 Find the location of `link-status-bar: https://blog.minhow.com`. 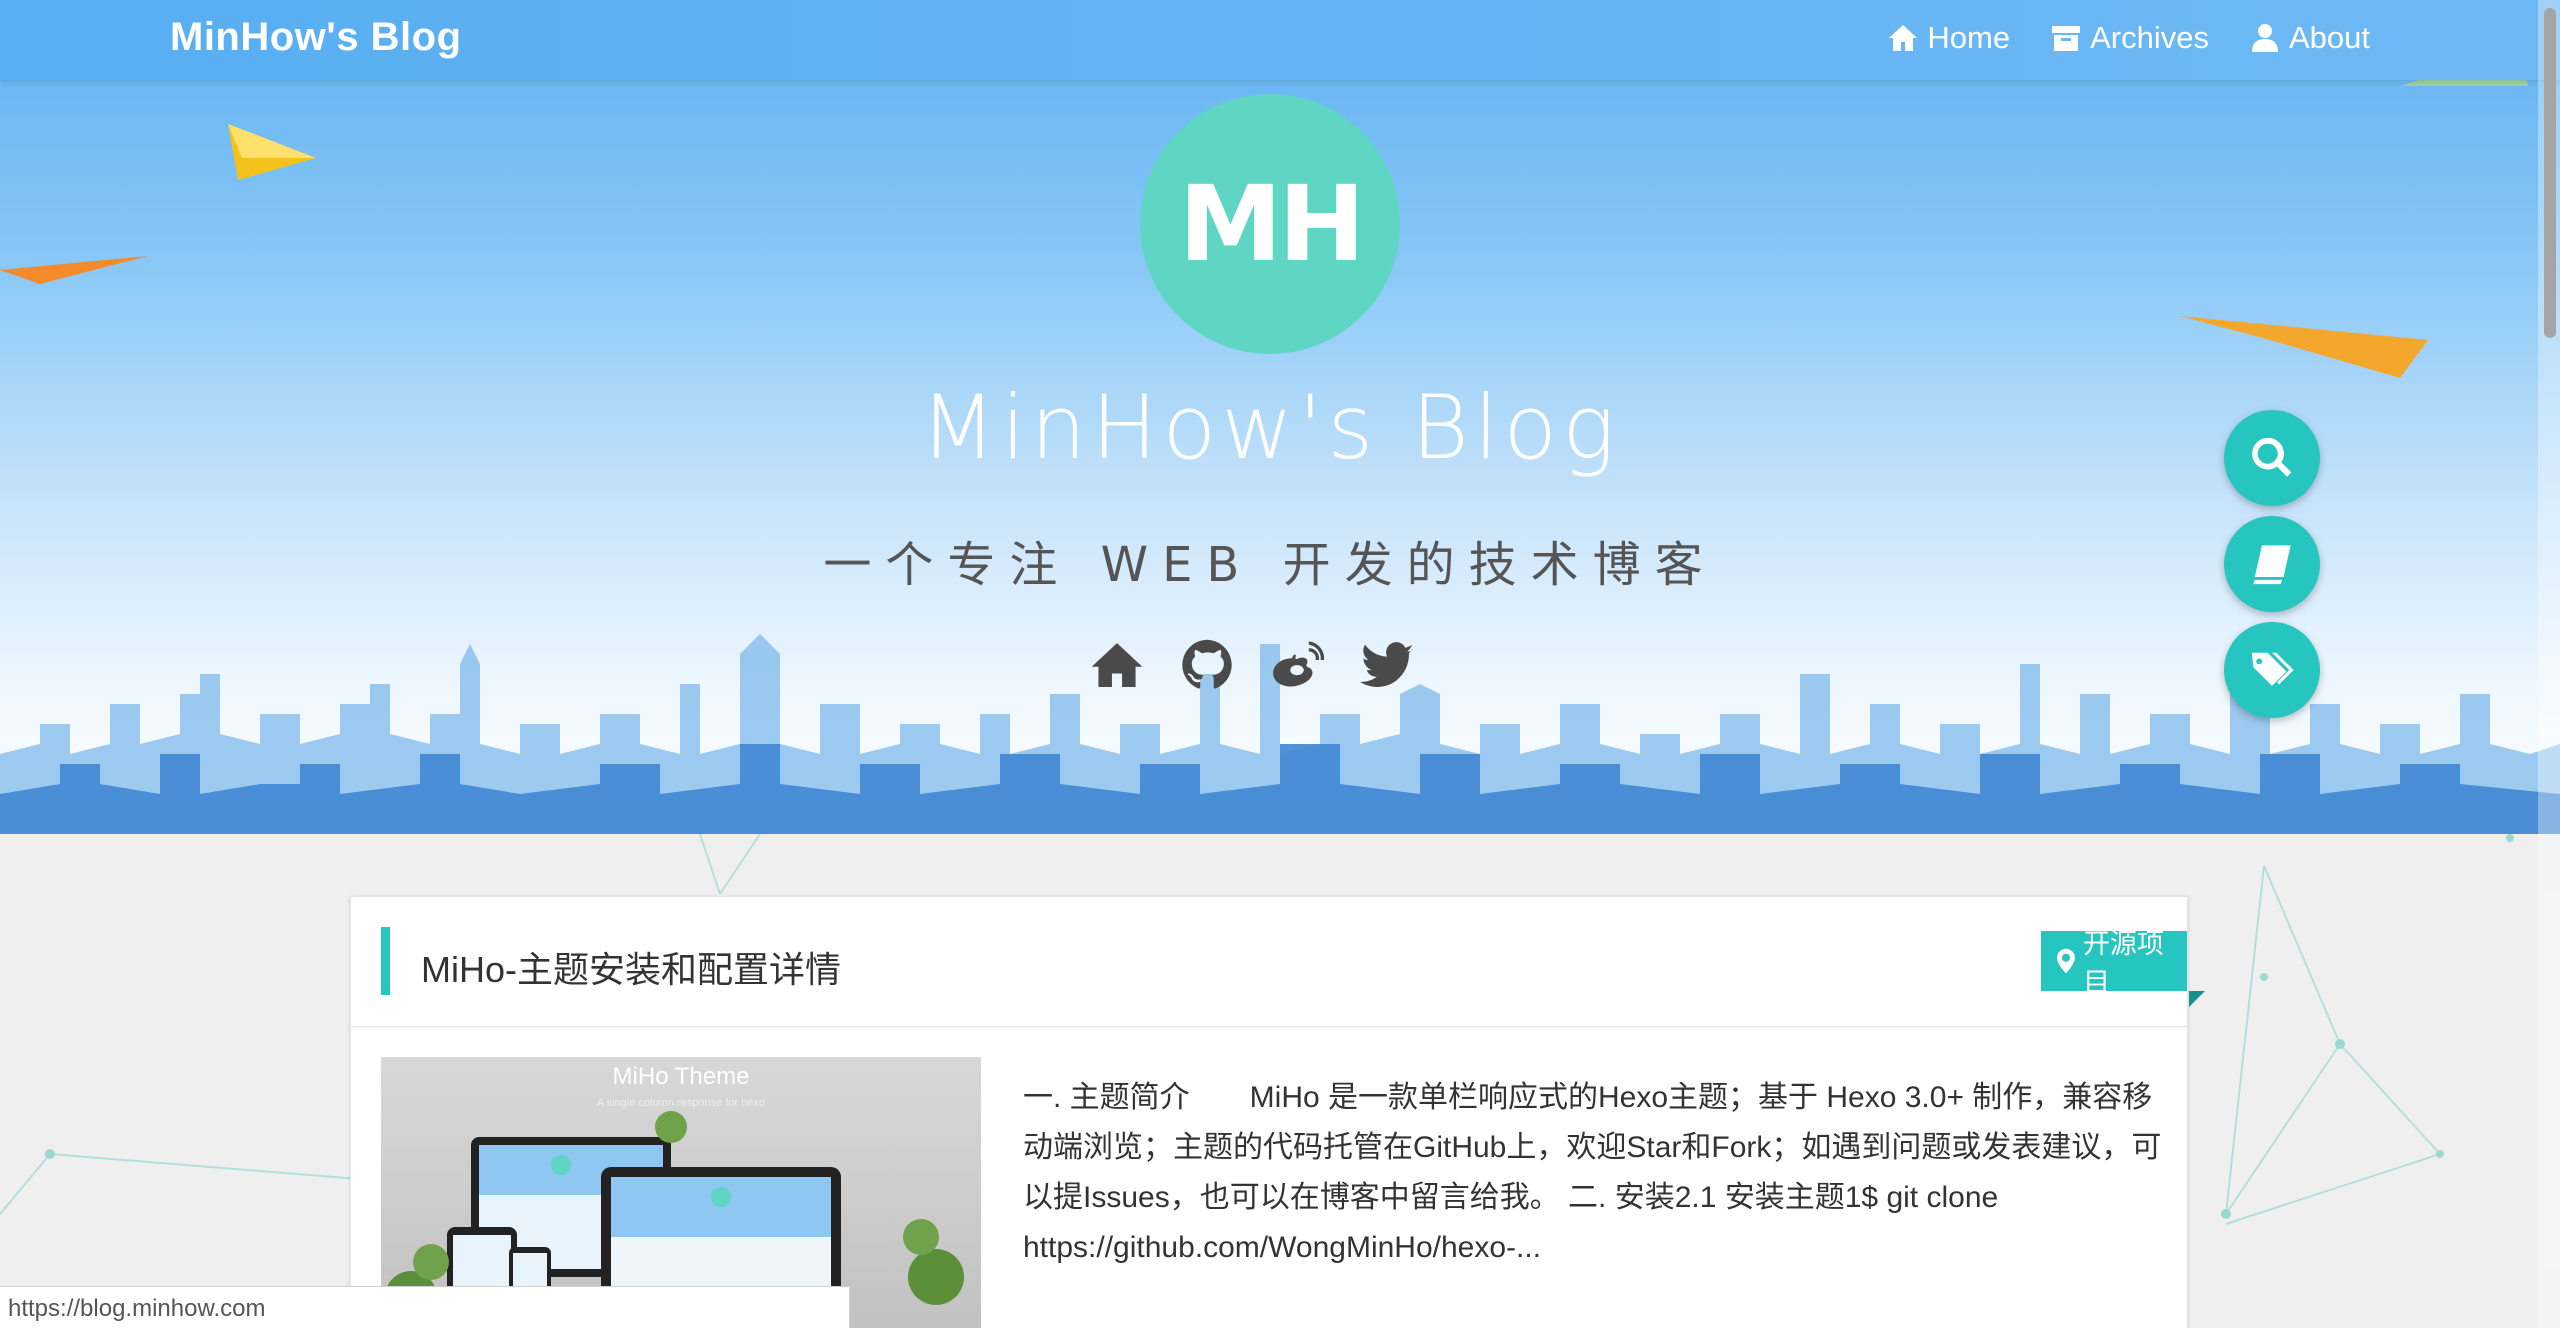

link-status-bar: https://blog.minhow.com is located at coordinates (425, 1307).